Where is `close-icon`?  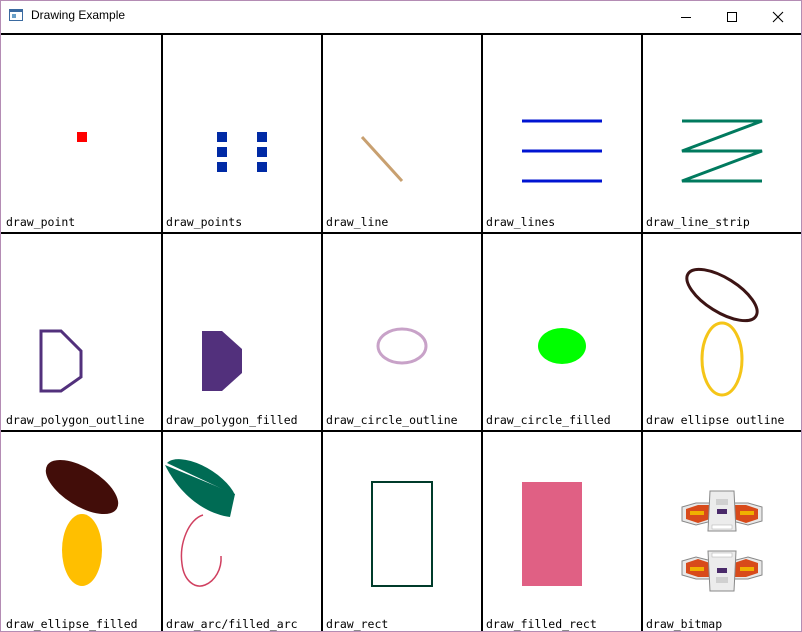 close-icon is located at coordinates (778, 16).